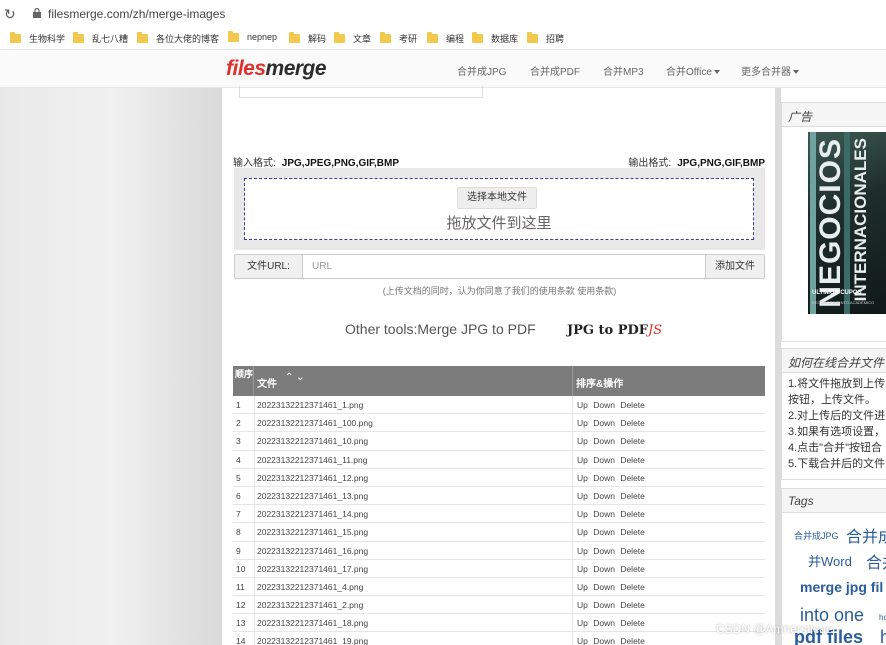 The height and width of the screenshot is (645, 886). Describe the element at coordinates (796, 72) in the screenshot. I see `caret-down-icon` at that location.